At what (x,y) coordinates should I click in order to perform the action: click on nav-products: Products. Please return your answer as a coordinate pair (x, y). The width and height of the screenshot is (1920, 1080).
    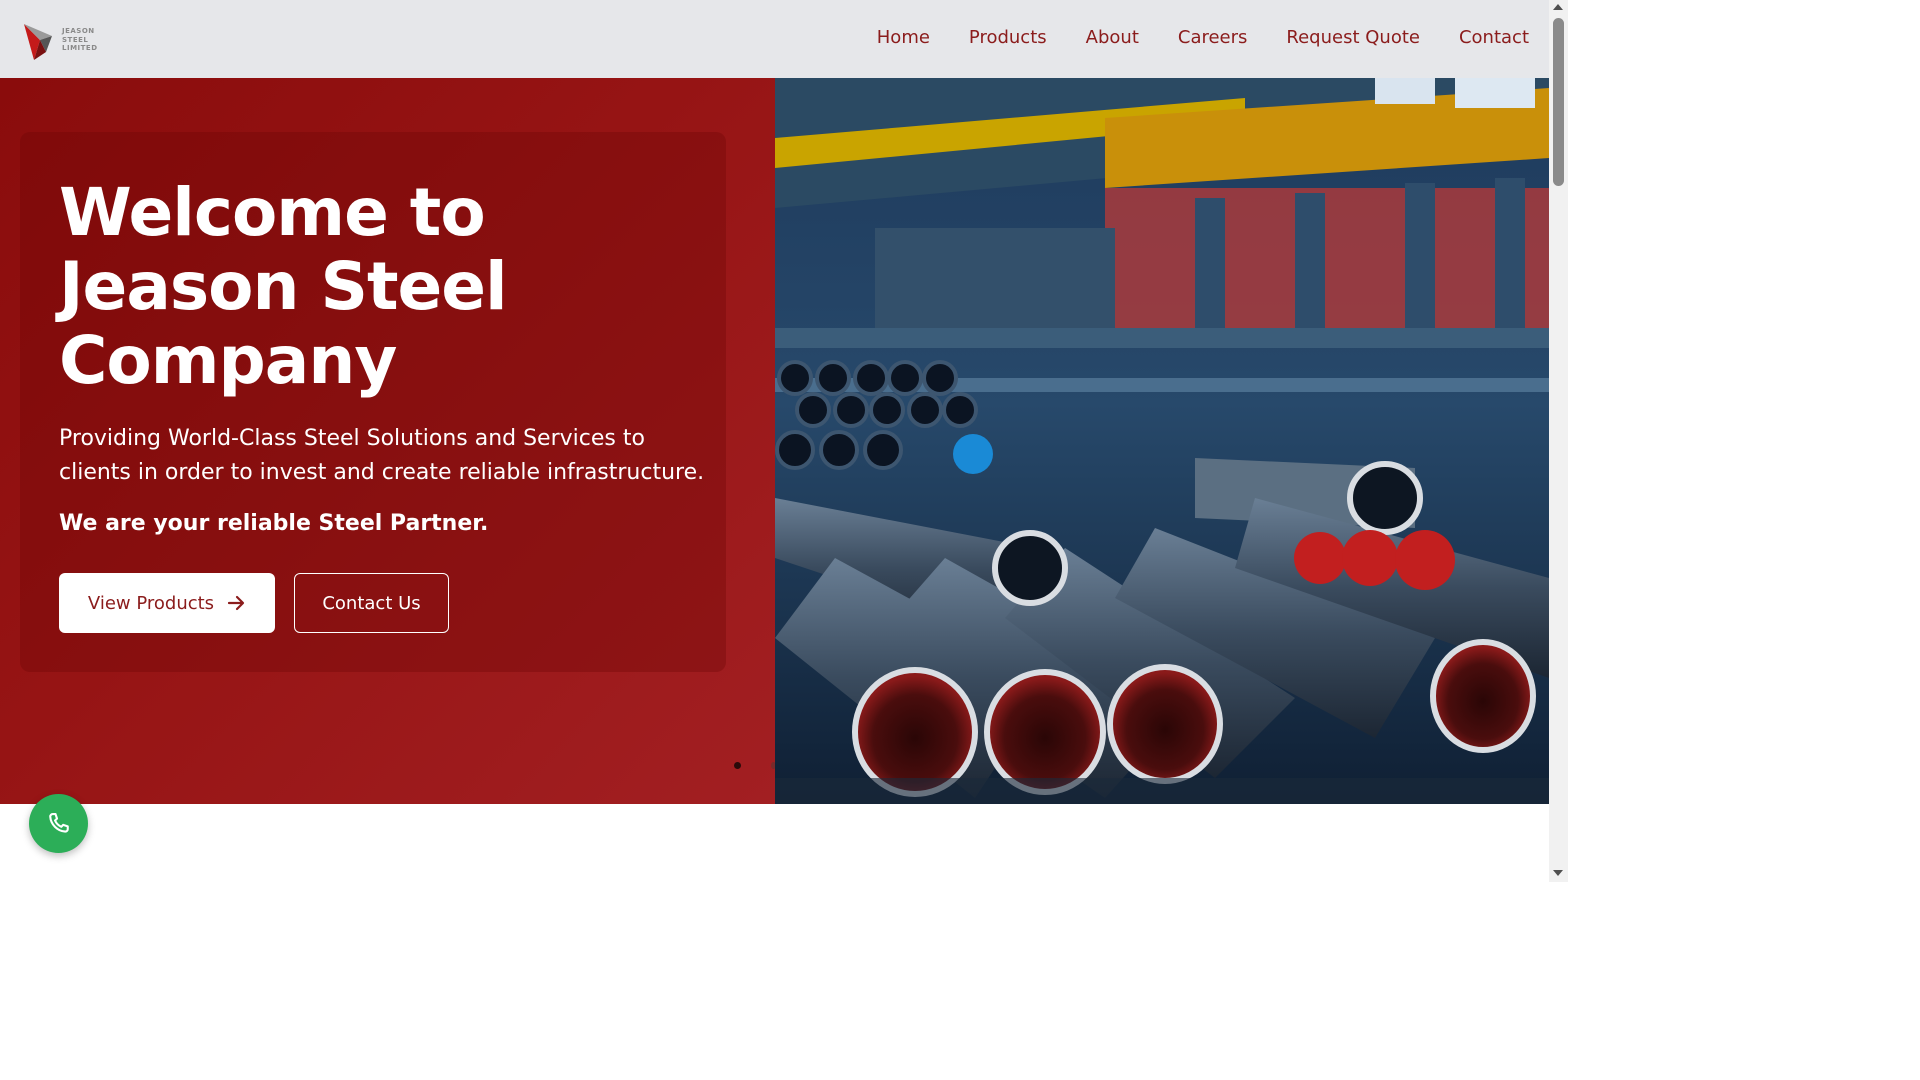
    Looking at the image, I should click on (1008, 37).